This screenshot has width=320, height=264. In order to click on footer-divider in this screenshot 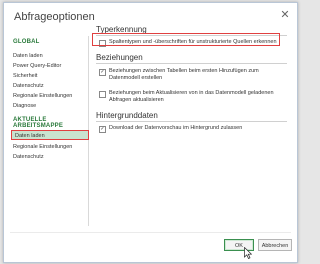, I will do `click(150, 232)`.